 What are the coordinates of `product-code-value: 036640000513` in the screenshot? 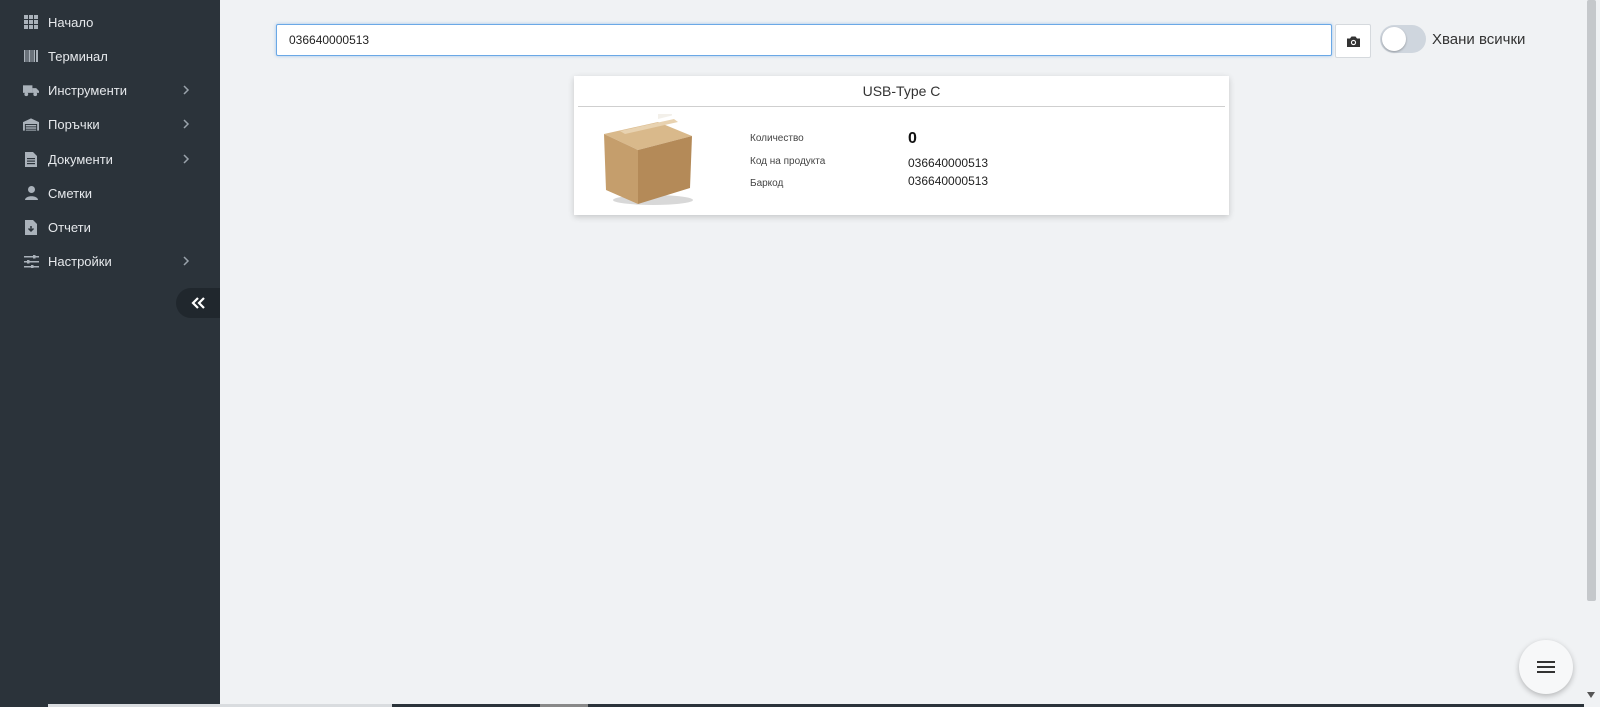 It's located at (948, 163).